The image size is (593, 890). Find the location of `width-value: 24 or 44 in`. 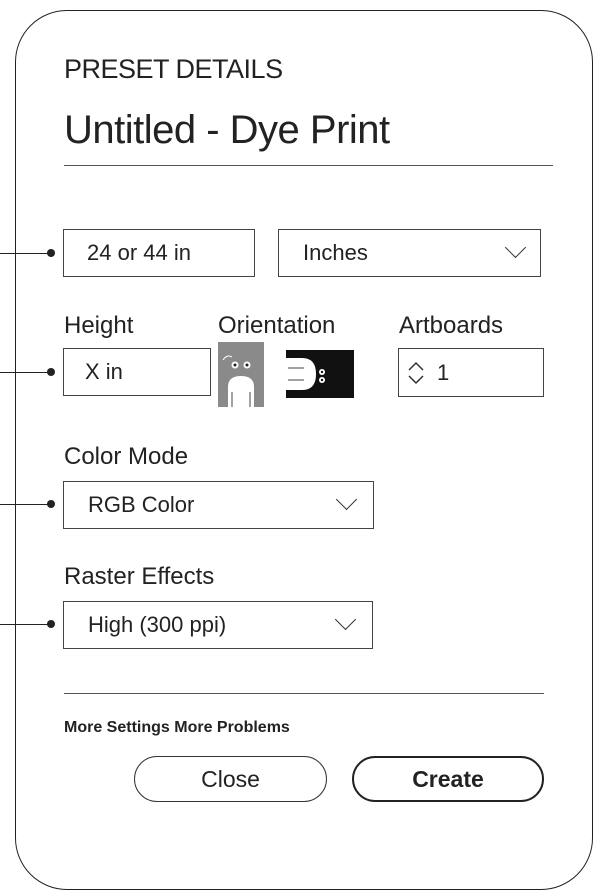

width-value: 24 or 44 in is located at coordinates (139, 252).